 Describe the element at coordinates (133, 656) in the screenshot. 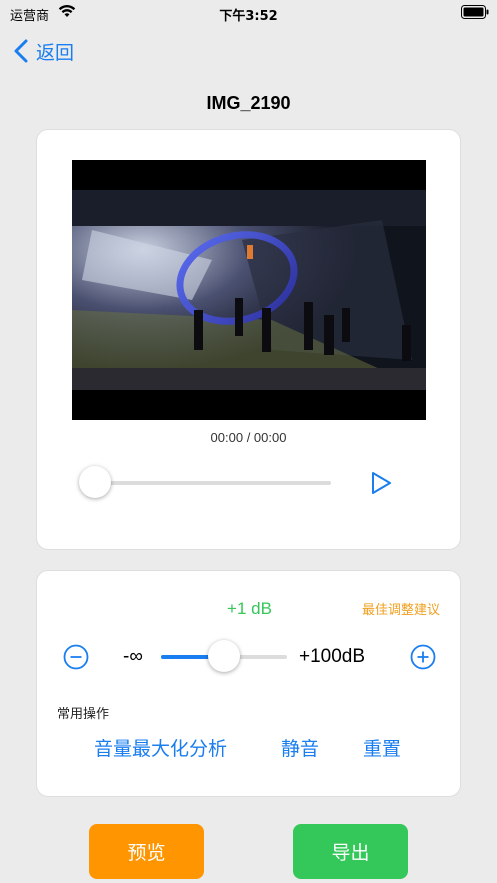

I see `volume-min-label: -∞` at that location.